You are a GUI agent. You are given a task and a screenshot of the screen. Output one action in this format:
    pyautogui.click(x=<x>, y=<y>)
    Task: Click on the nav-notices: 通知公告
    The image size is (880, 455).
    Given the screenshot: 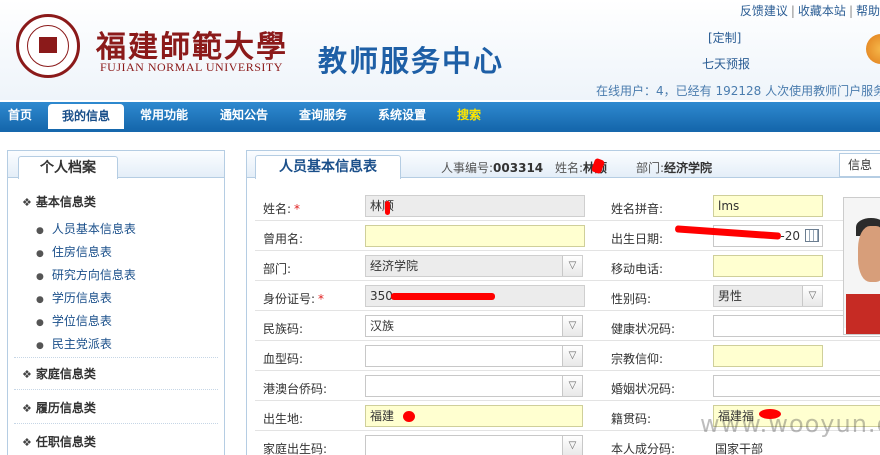 What is the action you would take?
    pyautogui.click(x=244, y=115)
    